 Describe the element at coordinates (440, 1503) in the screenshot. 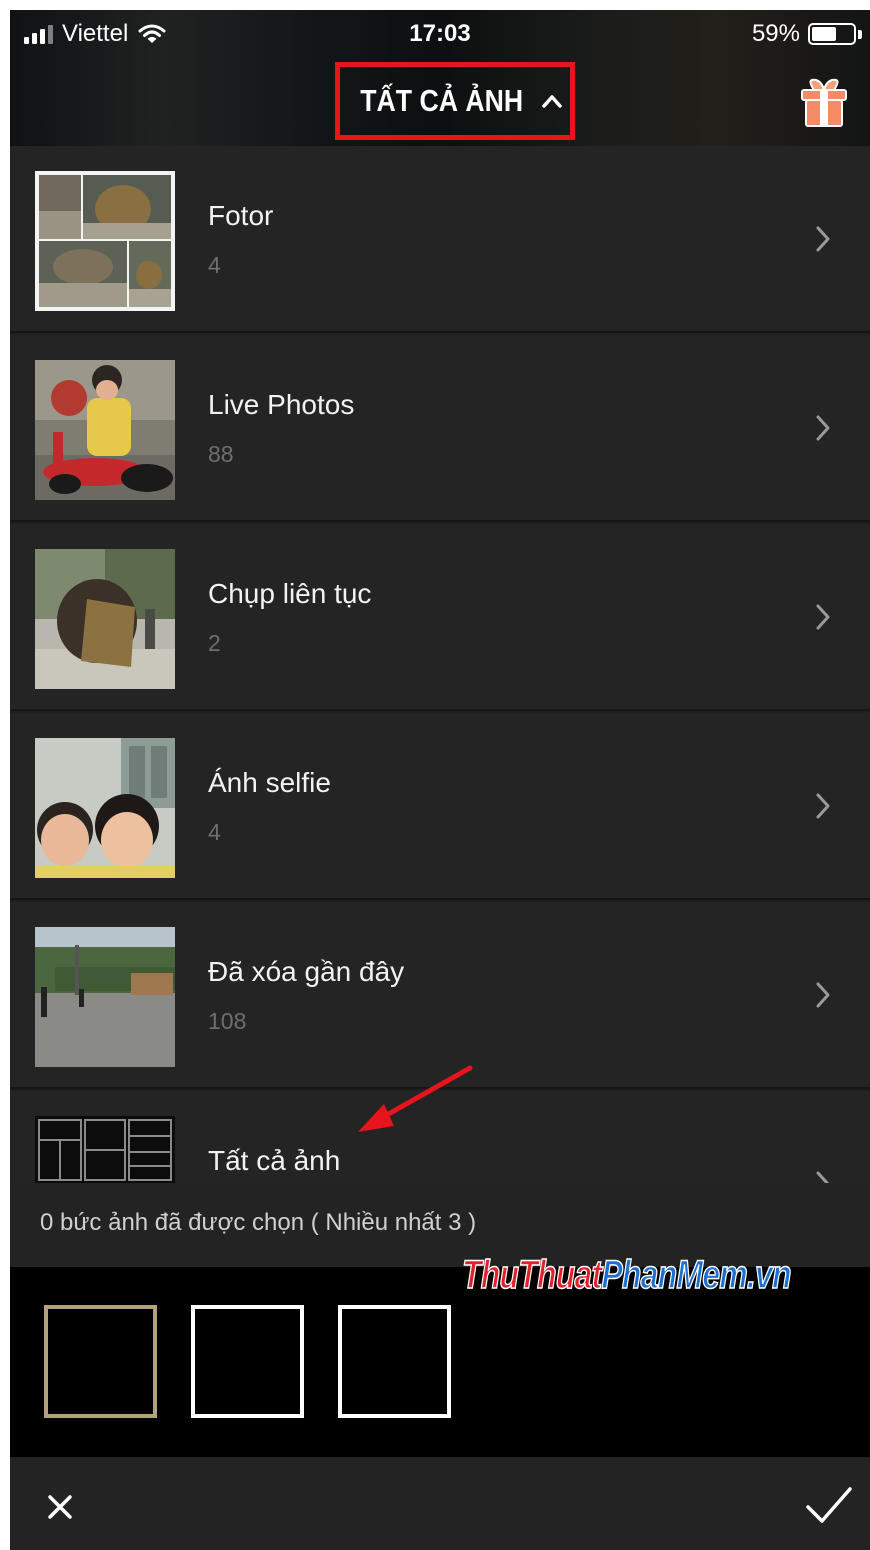

I see `bottom-toolbar` at that location.